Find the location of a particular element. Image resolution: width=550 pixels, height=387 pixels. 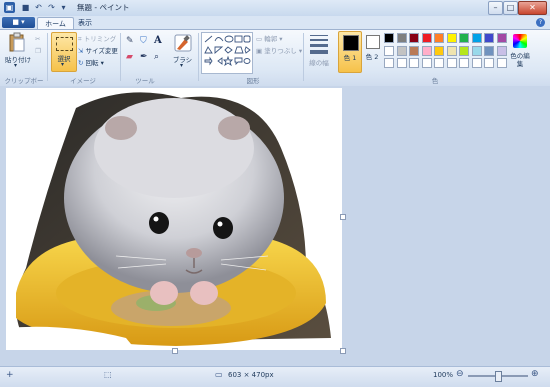

resize-icon: ⇲ is located at coordinates (81, 51).